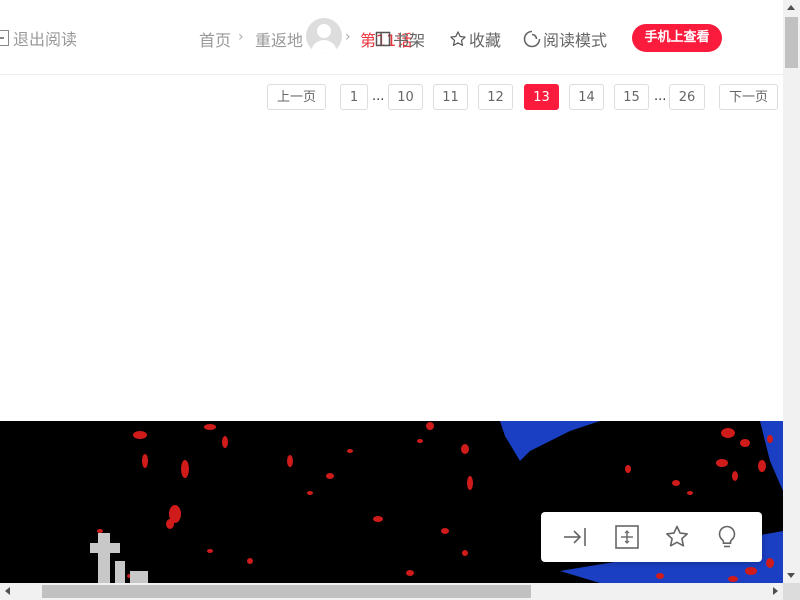 The width and height of the screenshot is (800, 600). Describe the element at coordinates (748, 97) in the screenshot. I see `next-page-button: 下一页` at that location.